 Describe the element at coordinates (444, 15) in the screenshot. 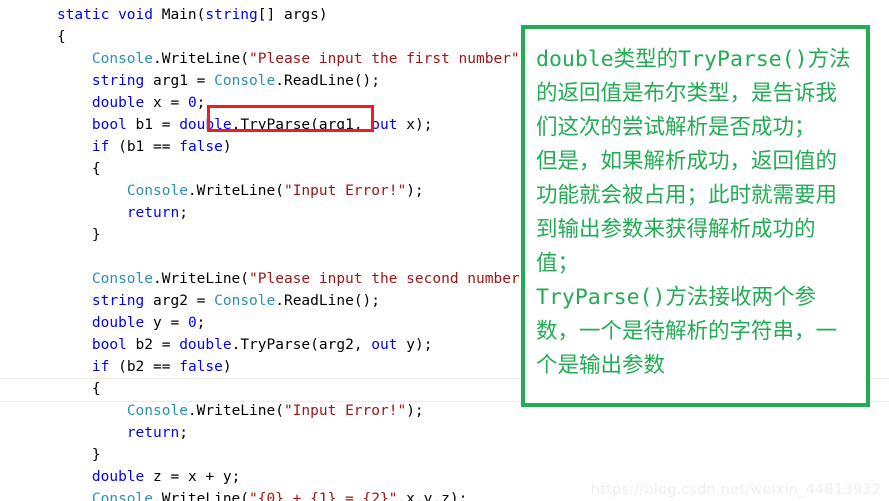

I see `code-line: static void Main(string[] args)` at that location.